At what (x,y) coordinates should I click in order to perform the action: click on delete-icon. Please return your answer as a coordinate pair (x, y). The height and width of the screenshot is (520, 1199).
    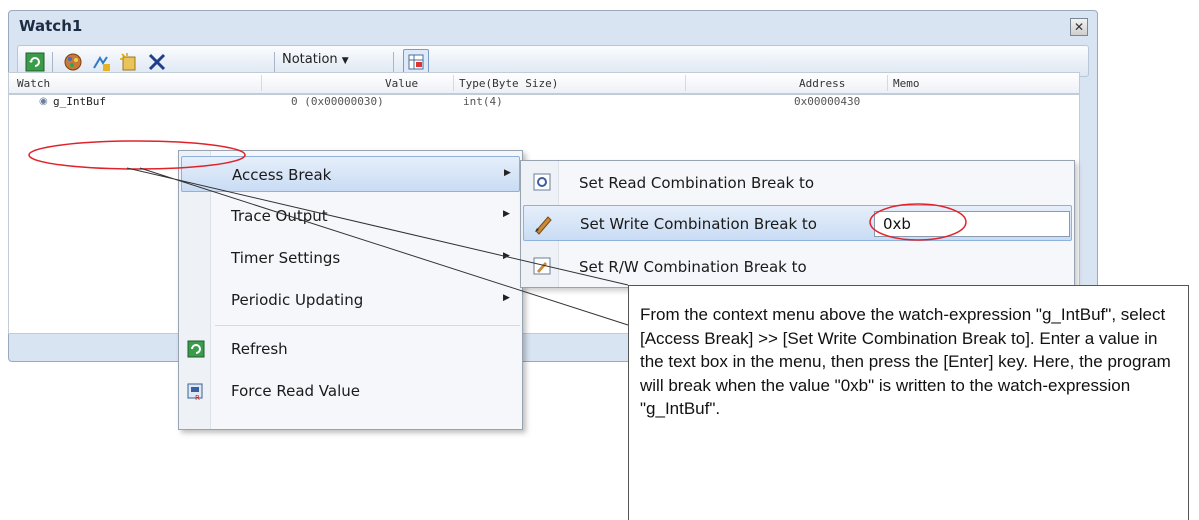
    Looking at the image, I should click on (157, 62).